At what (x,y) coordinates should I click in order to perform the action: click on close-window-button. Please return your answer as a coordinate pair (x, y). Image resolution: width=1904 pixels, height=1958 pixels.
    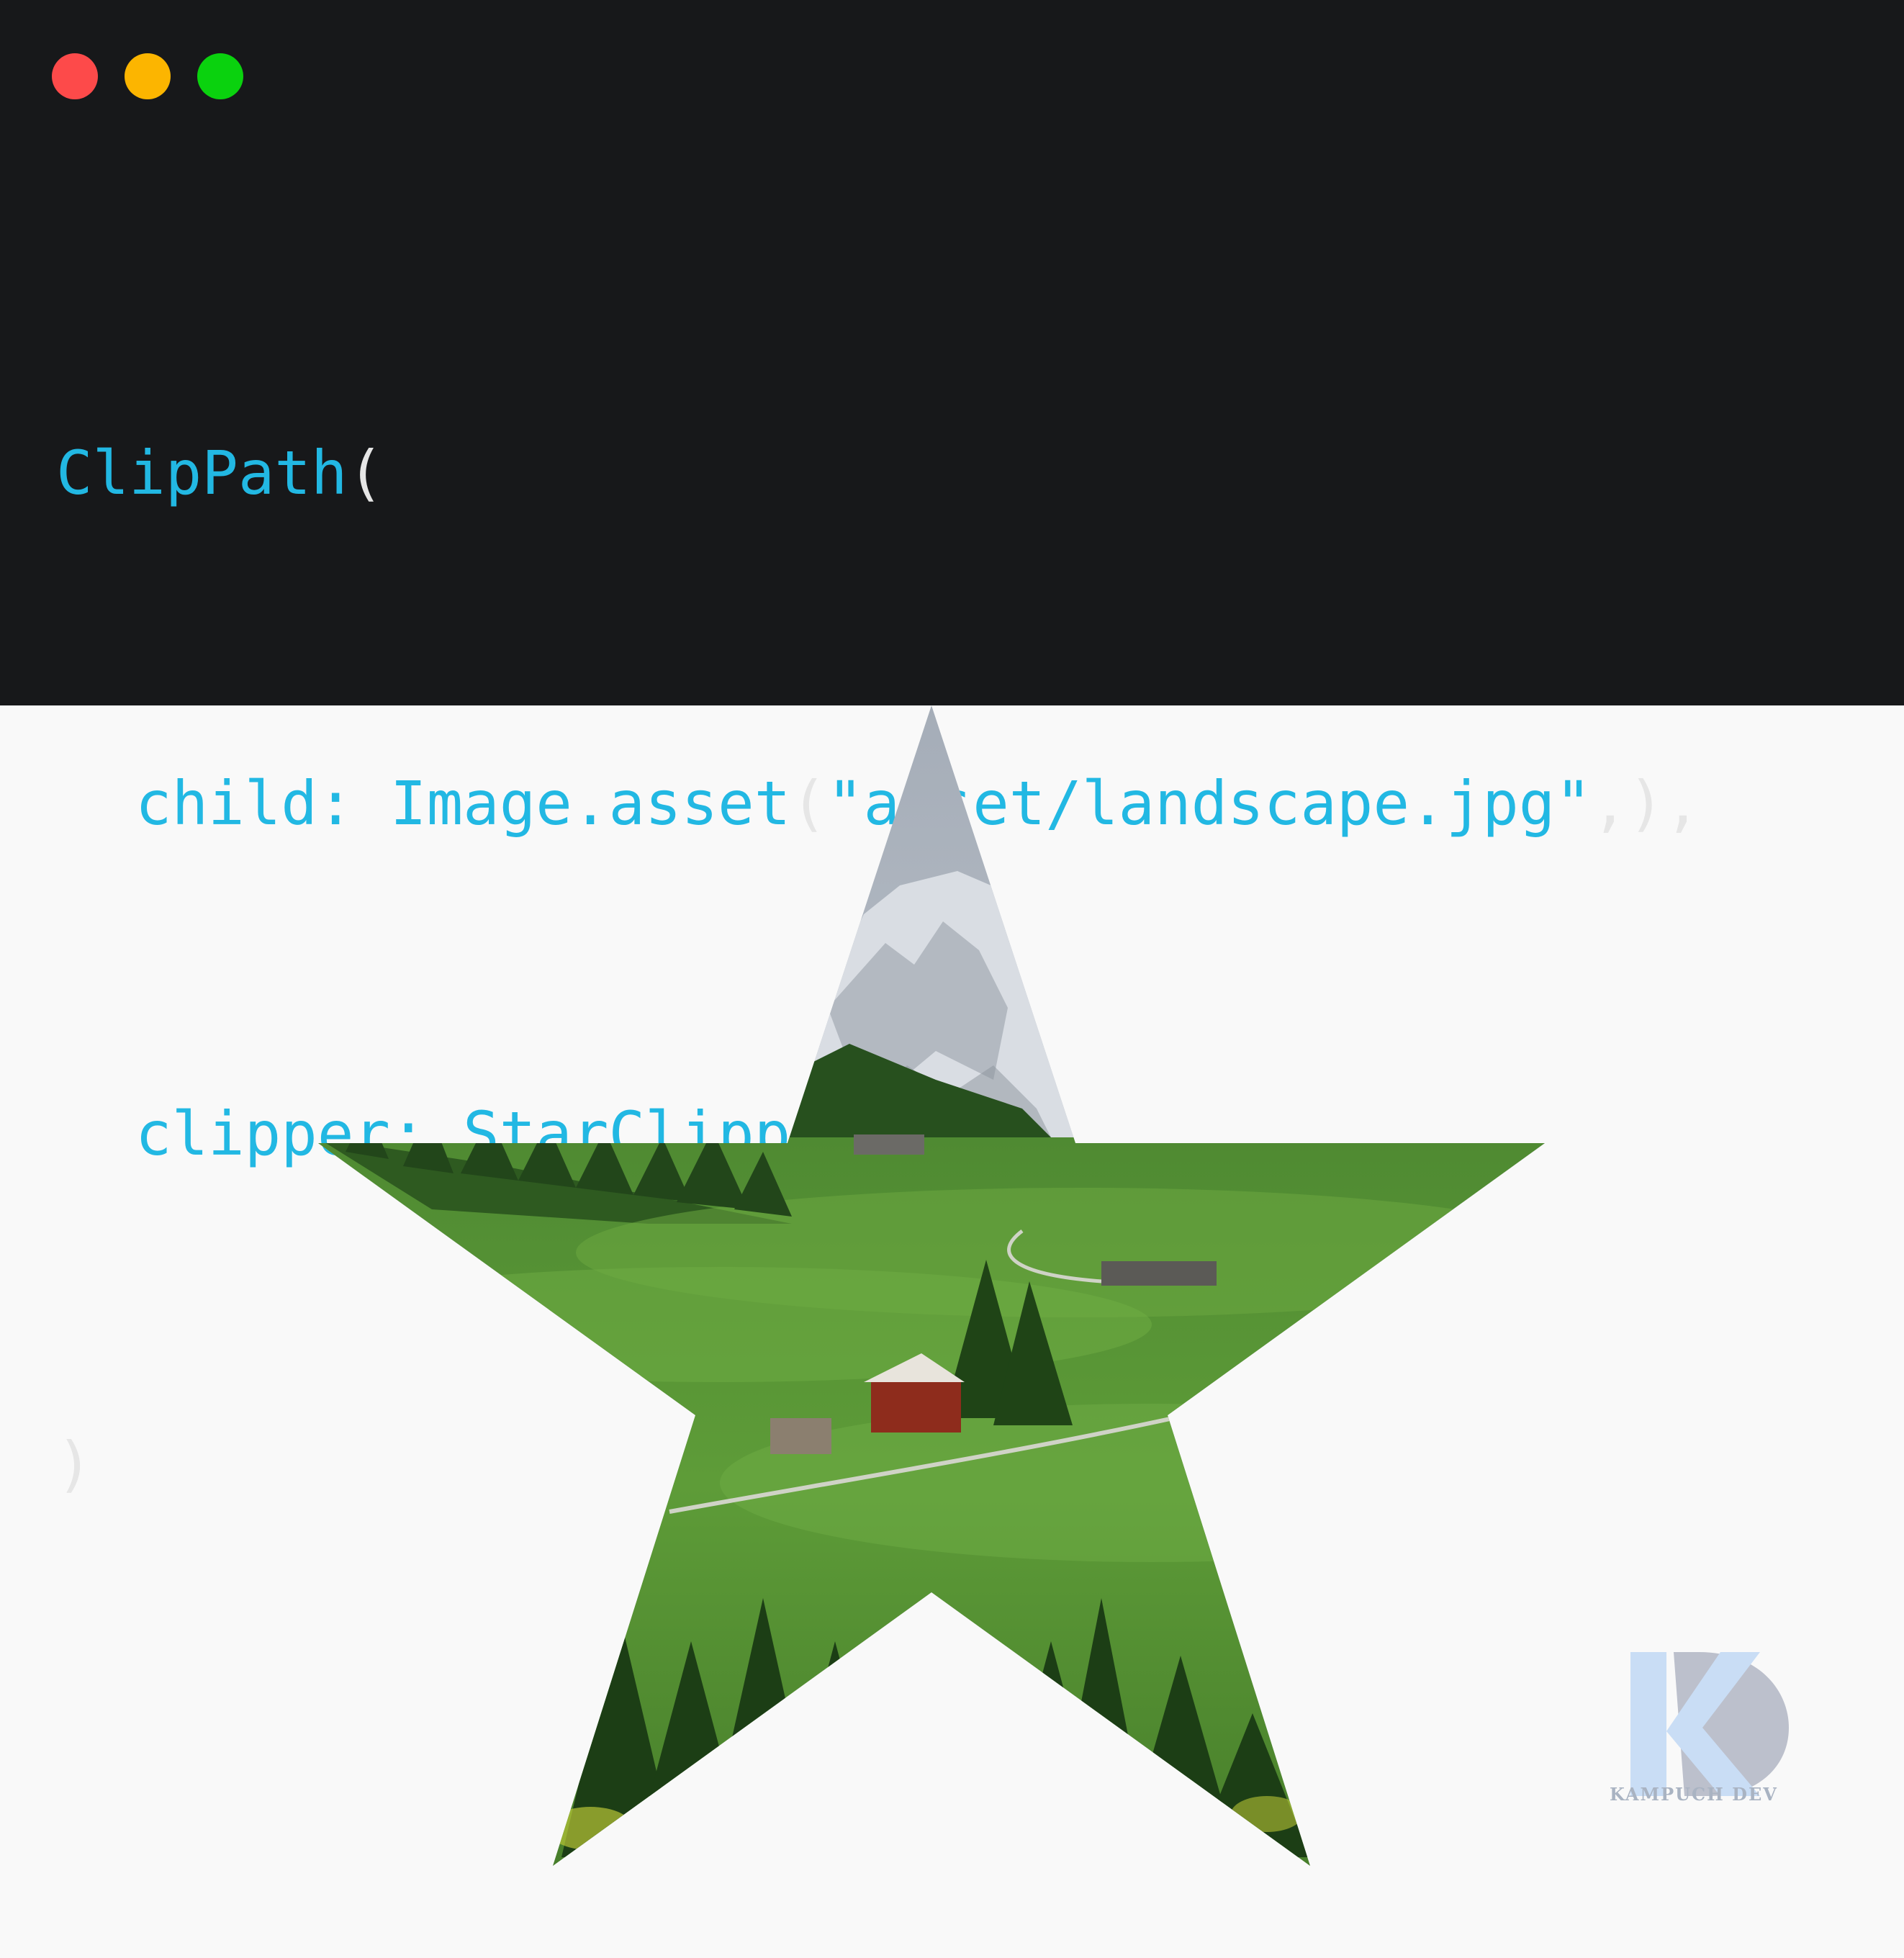
    Looking at the image, I should click on (75, 76).